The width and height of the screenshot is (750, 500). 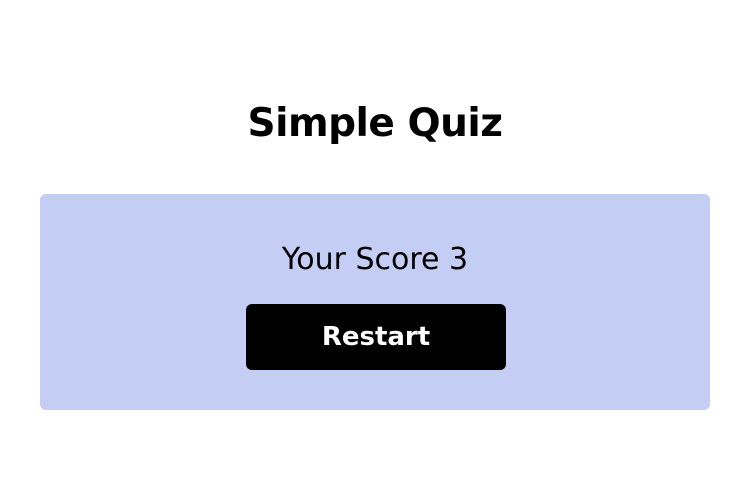 What do you see at coordinates (376, 337) in the screenshot?
I see `restart-button: Restart` at bounding box center [376, 337].